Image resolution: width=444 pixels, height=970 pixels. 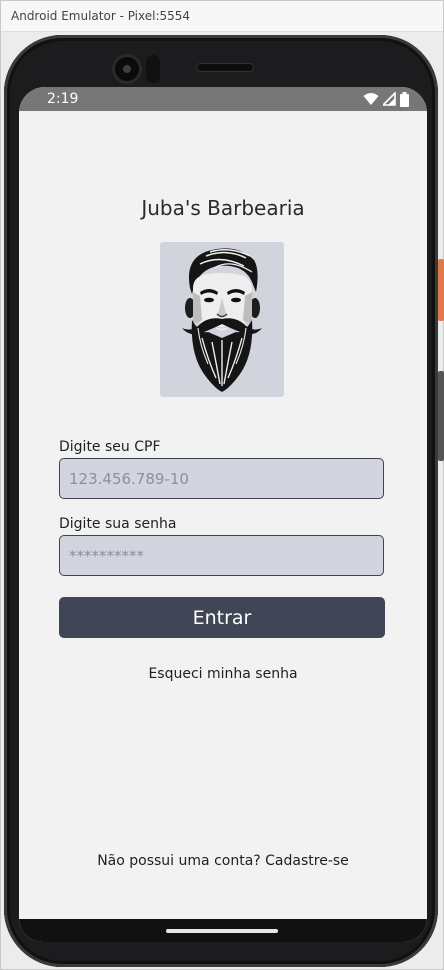 I want to click on status-bar: 2:19, so click(x=223, y=99).